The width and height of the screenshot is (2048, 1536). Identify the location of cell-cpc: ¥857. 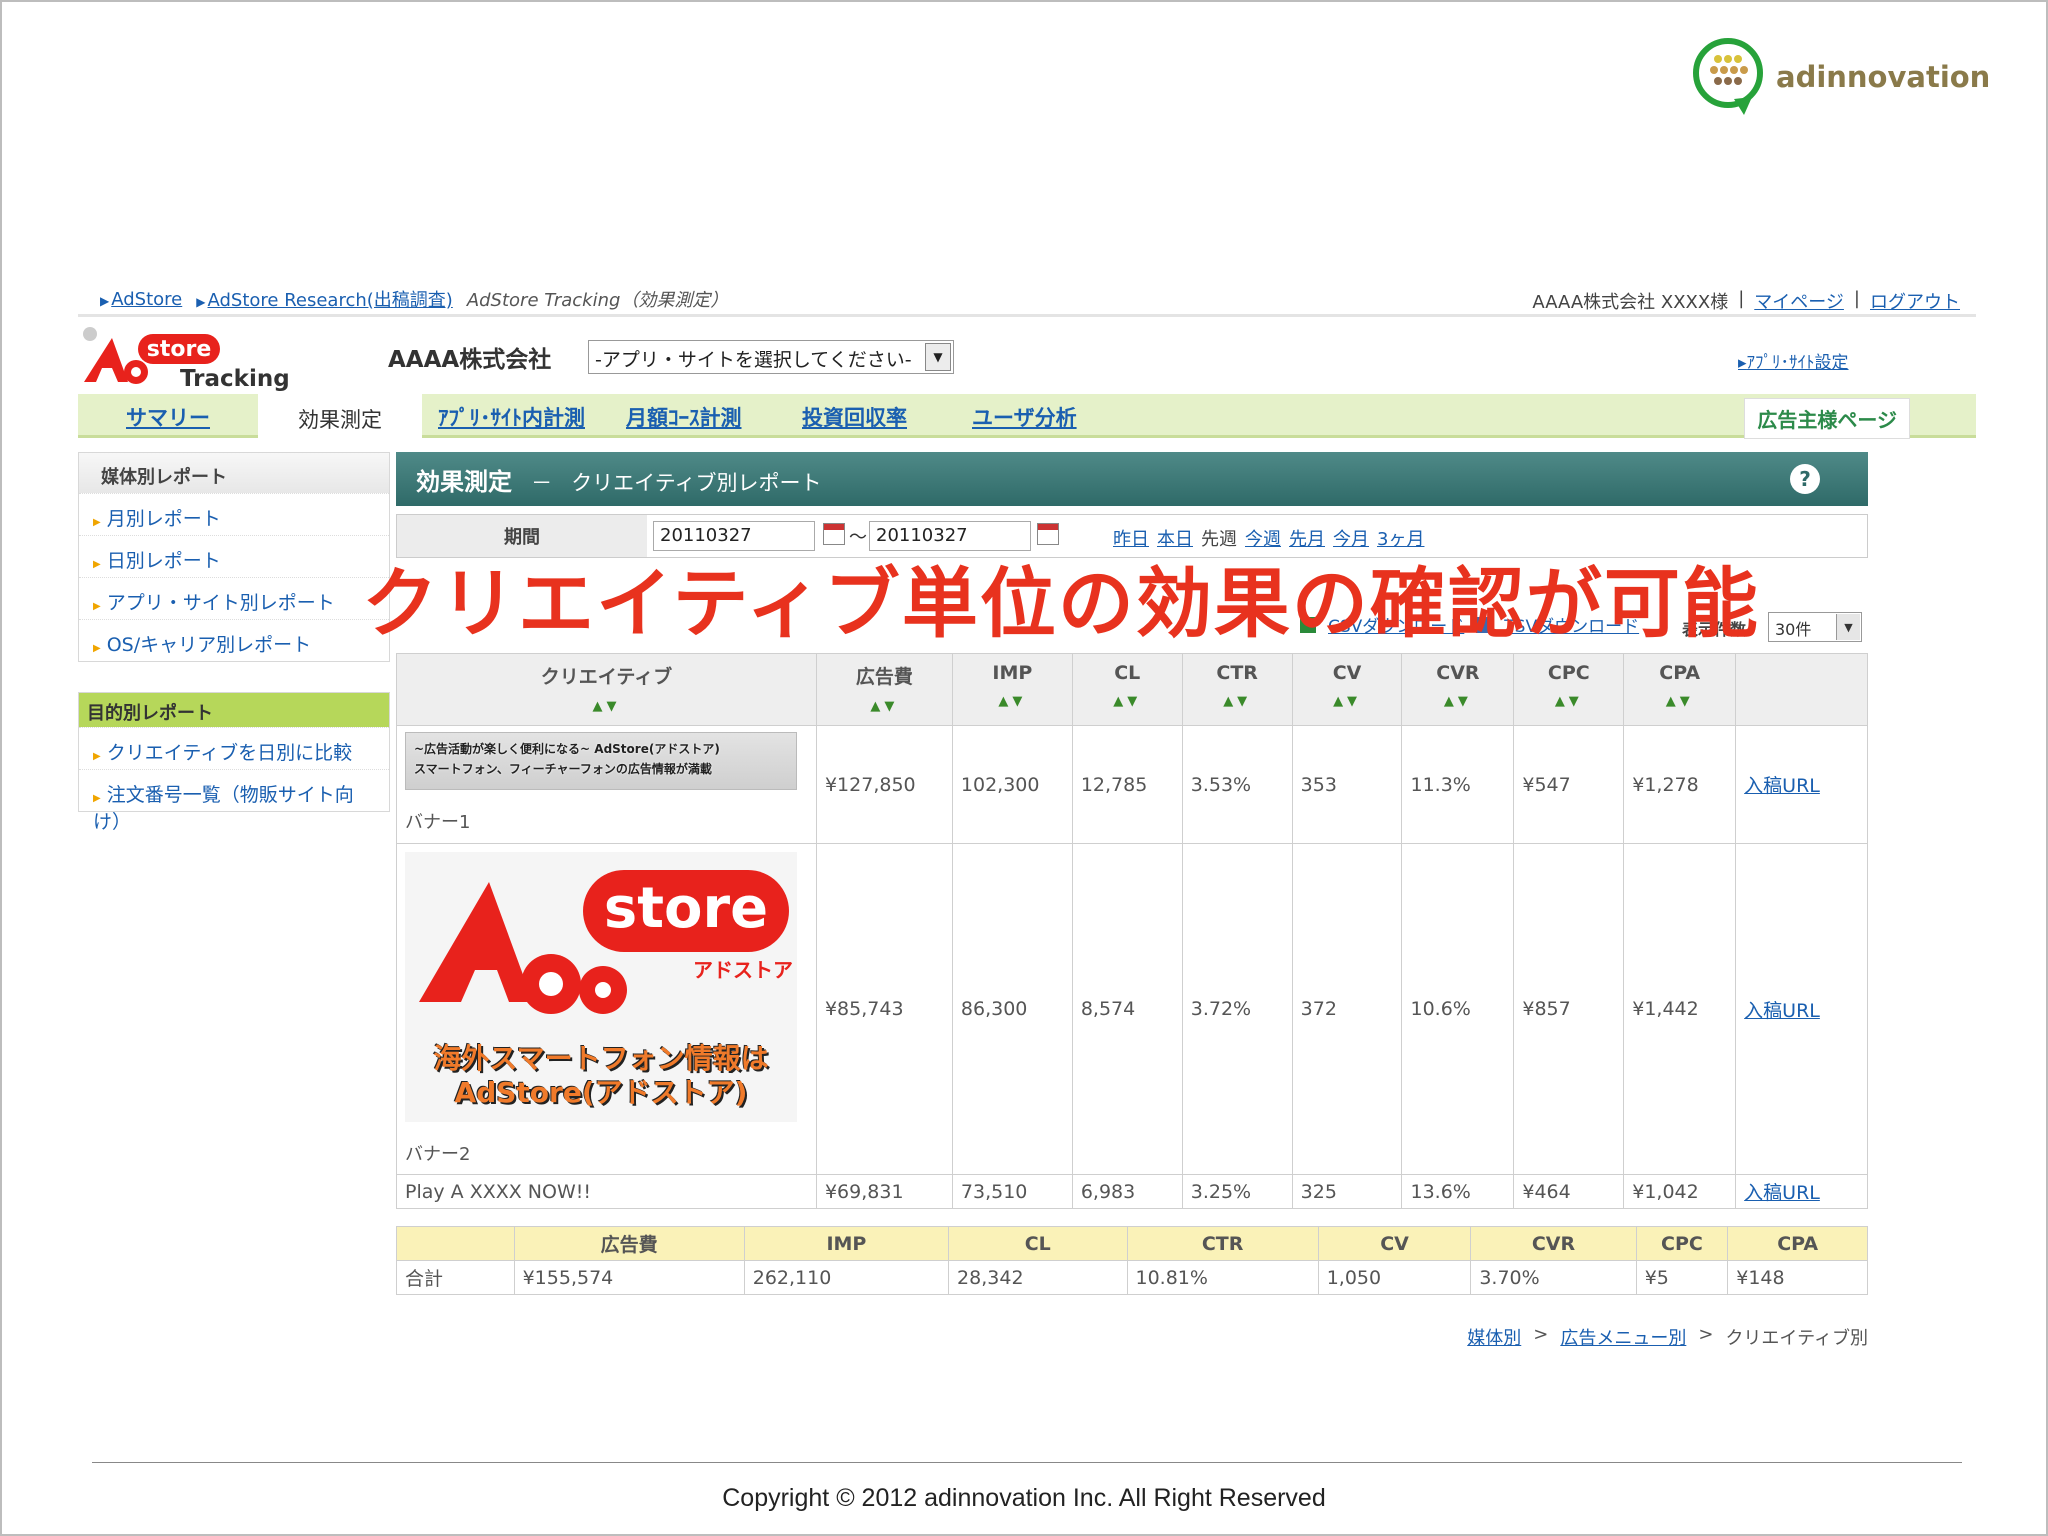
(1569, 1009).